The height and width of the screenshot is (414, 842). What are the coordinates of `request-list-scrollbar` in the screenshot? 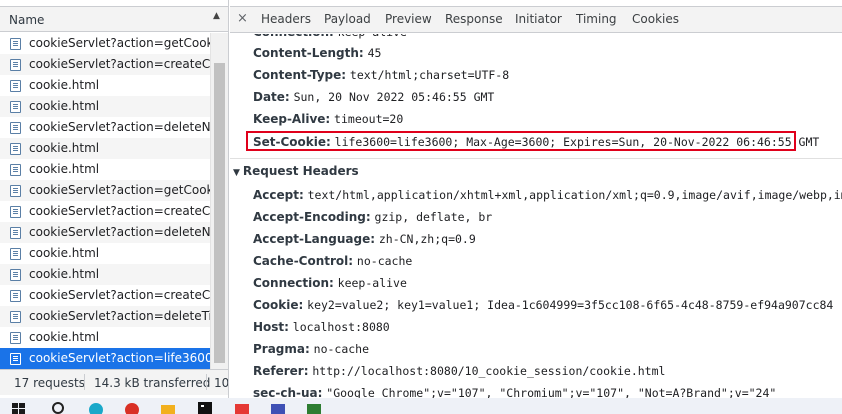 It's located at (219, 201).